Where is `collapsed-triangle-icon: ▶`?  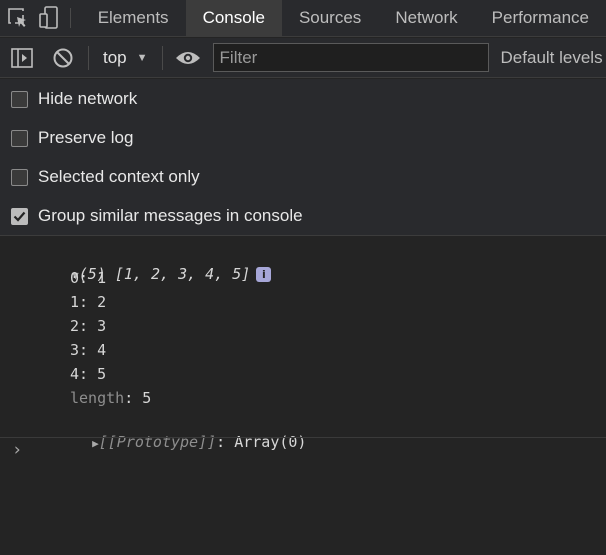
collapsed-triangle-icon: ▶ is located at coordinates (95, 443).